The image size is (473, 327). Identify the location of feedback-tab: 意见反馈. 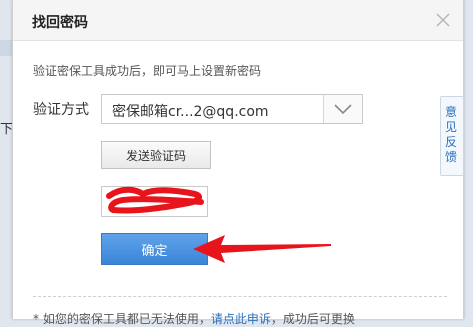
(452, 136).